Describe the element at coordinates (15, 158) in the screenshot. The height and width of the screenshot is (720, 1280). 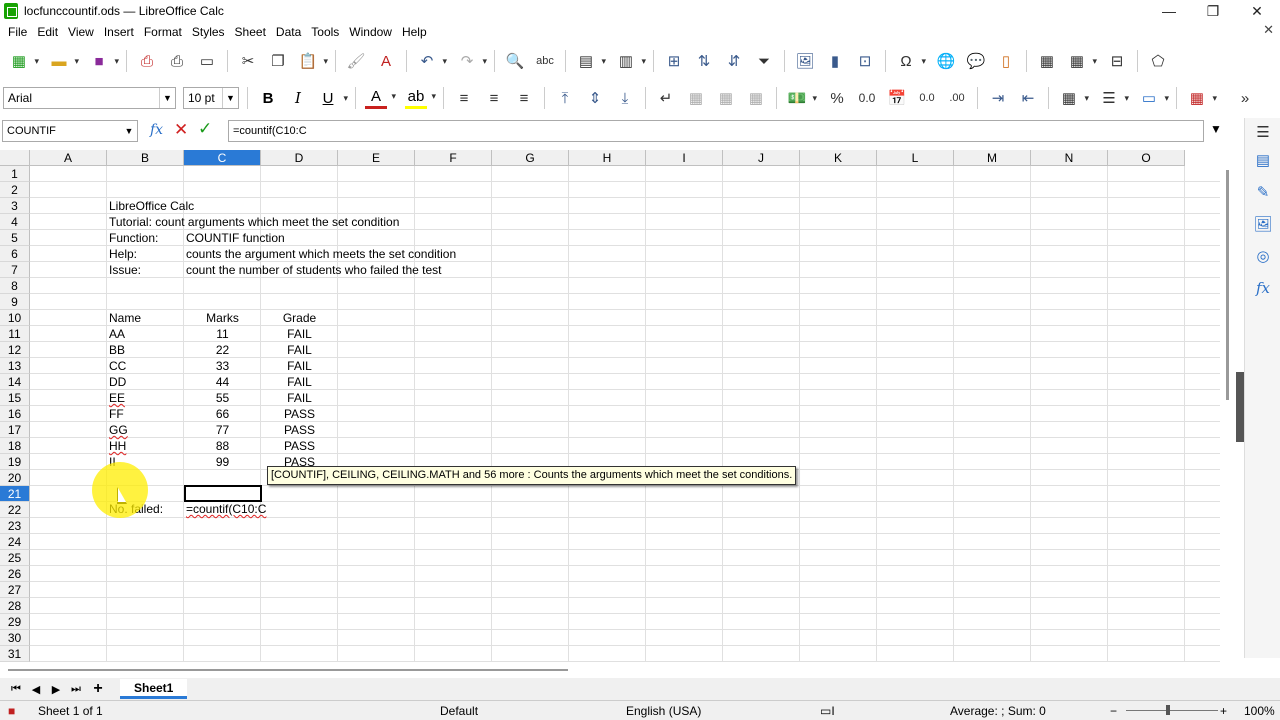
I see `select-all-corner` at that location.